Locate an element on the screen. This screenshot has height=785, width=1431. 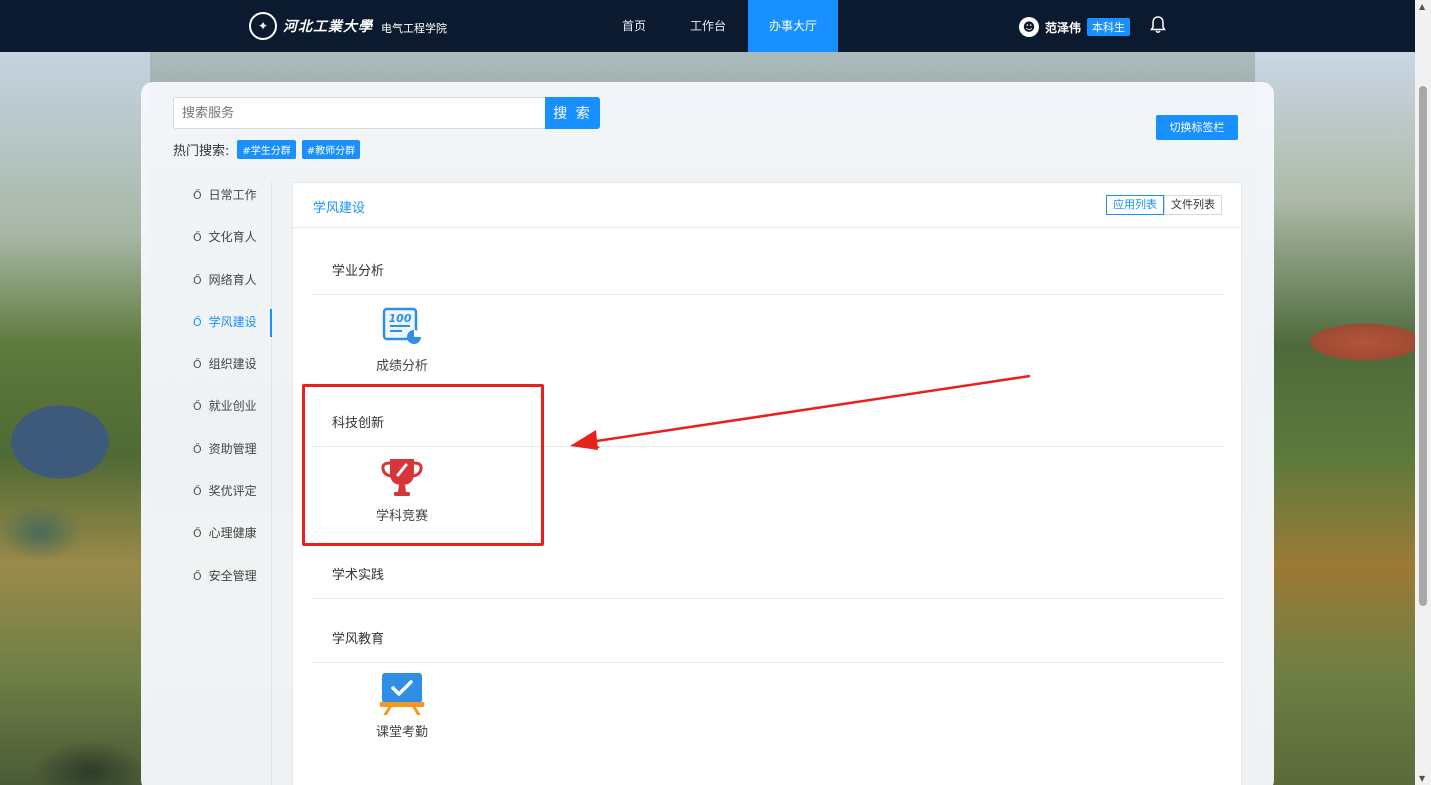
search-bar: 搜 索 is located at coordinates (386, 113).